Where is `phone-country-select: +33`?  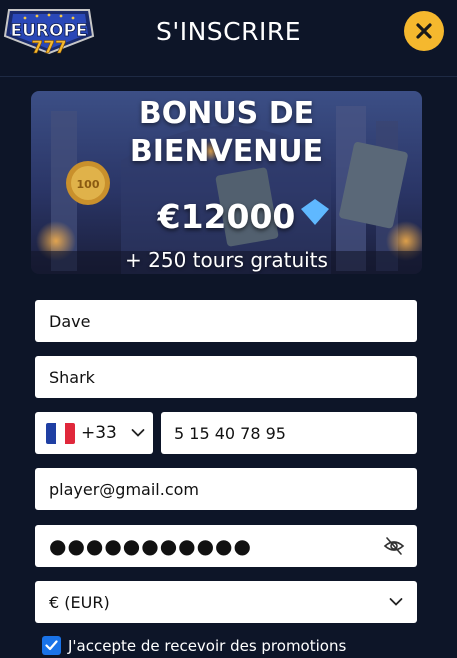 phone-country-select: +33 is located at coordinates (94, 433).